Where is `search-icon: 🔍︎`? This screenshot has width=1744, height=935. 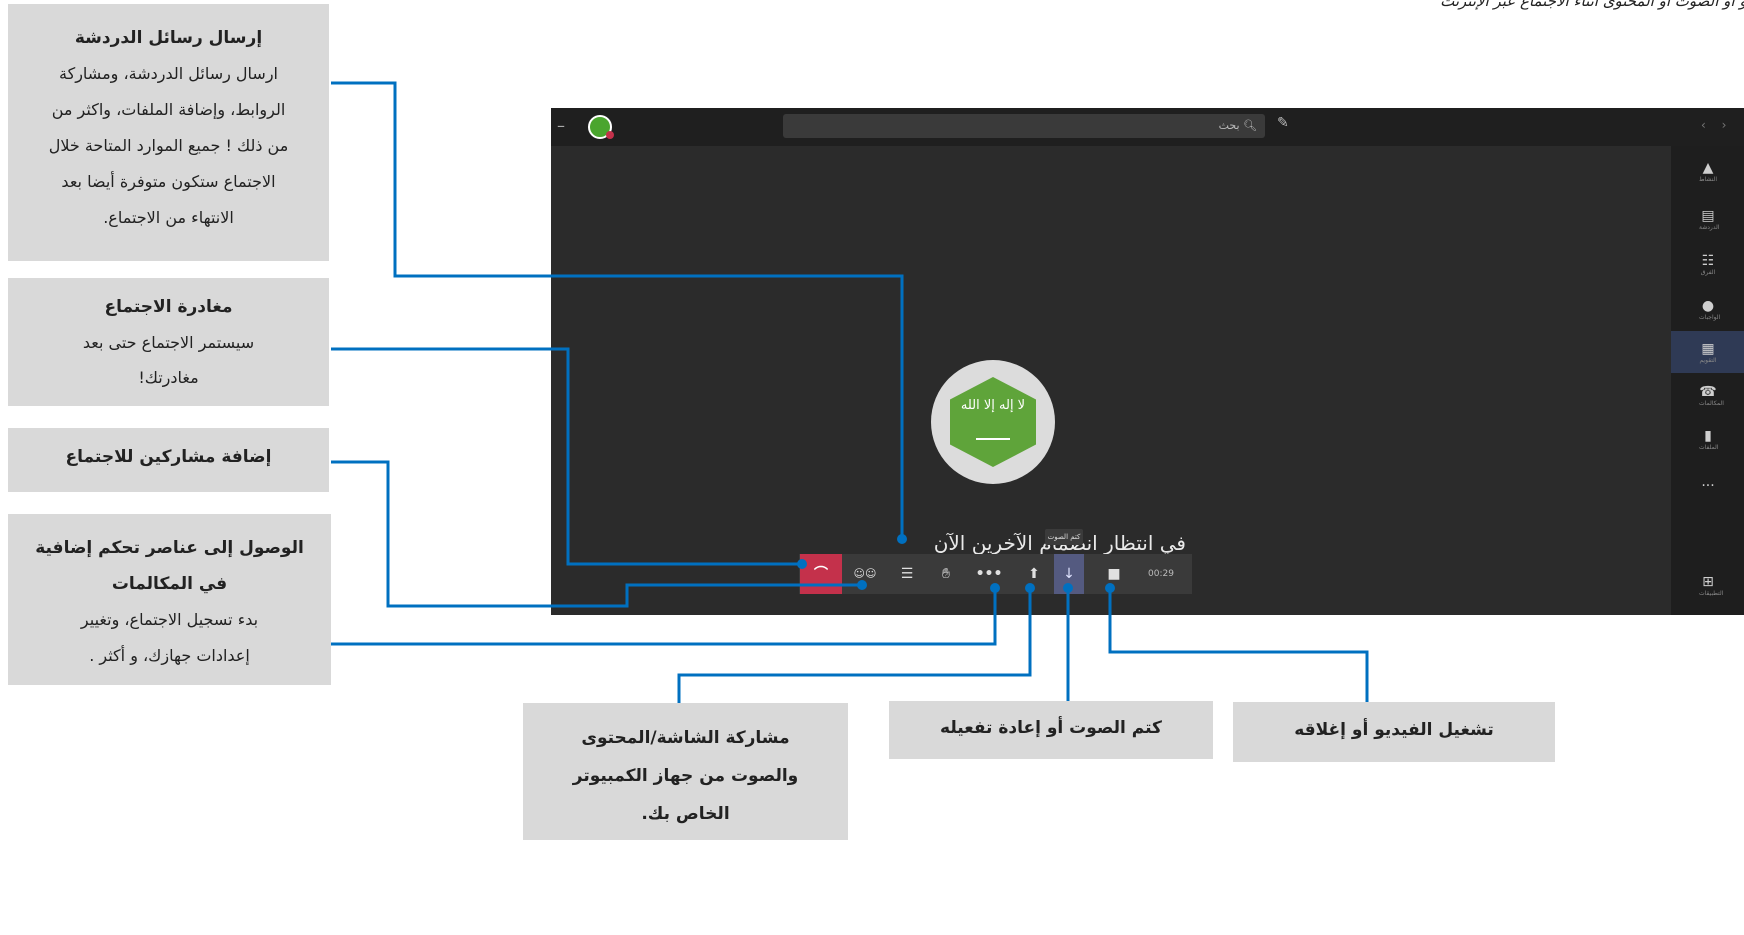
search-icon: 🔍︎ is located at coordinates (1248, 125).